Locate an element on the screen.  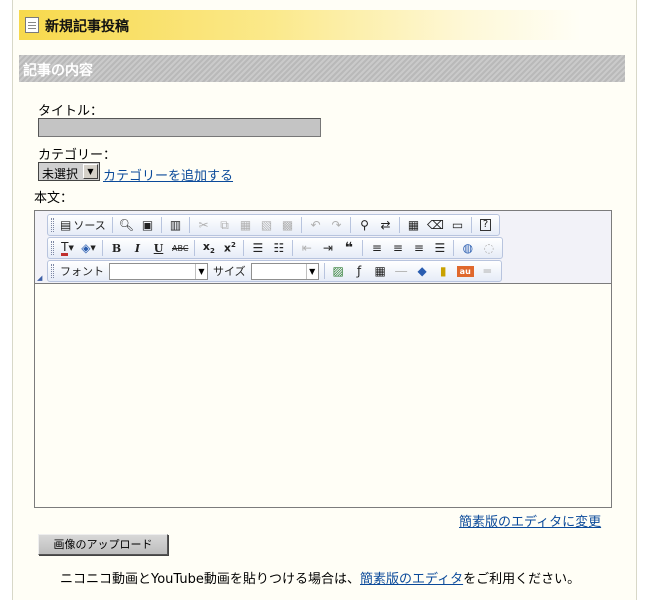
maximize-icon: ▭ is located at coordinates (457, 225).